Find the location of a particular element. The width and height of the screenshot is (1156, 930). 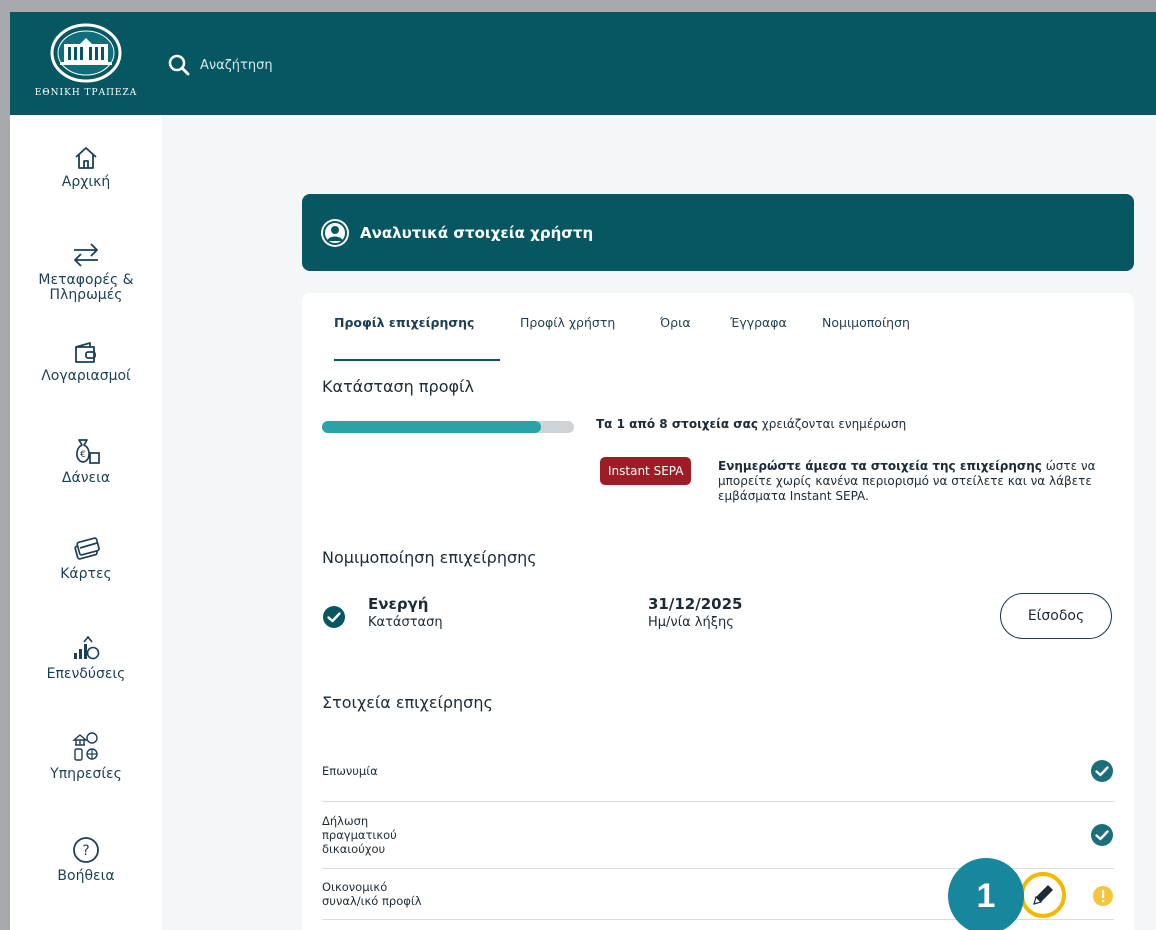

top-bar: ΕΘΝΙΚΗ ΤΡΑΠΕΖΑ Αναζήτηση is located at coordinates (583, 63).